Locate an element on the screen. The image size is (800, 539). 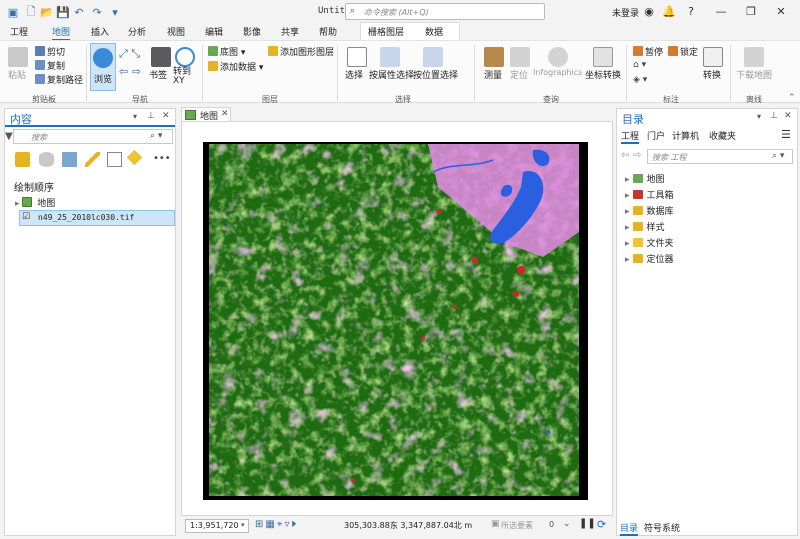
refresh-icon: ⟳ is located at coordinates (601, 524).